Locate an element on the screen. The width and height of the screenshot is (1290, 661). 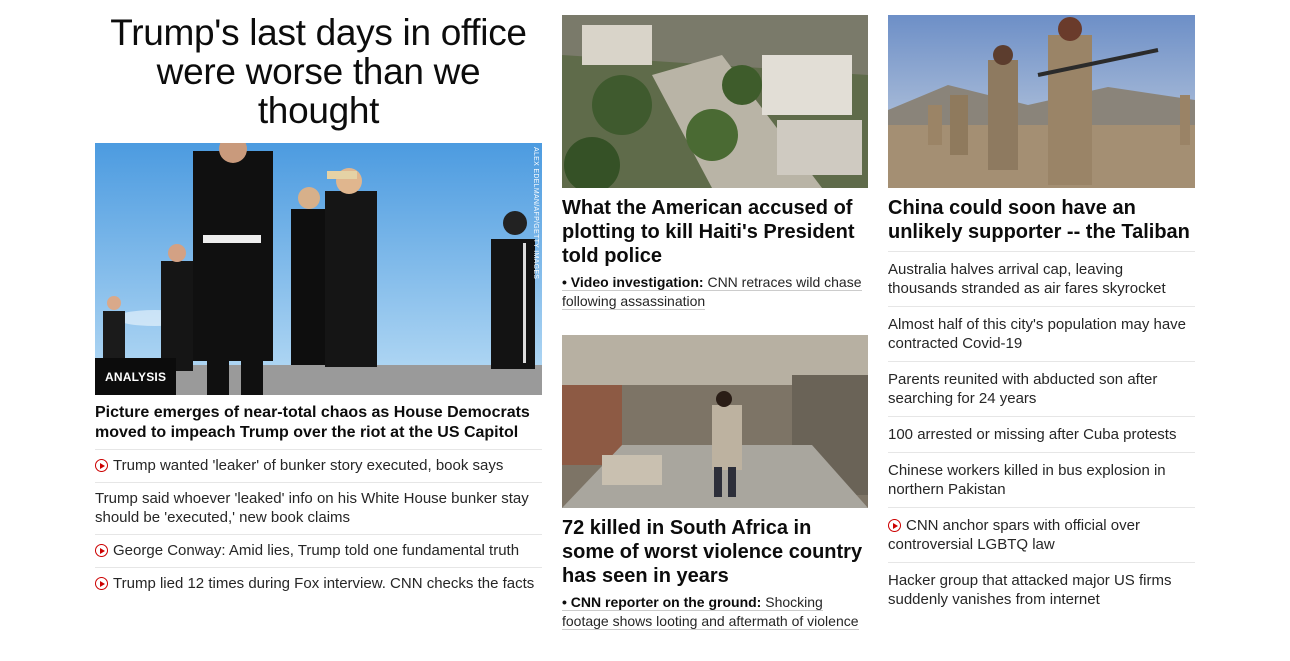
taliban-photo is located at coordinates (1041, 101).